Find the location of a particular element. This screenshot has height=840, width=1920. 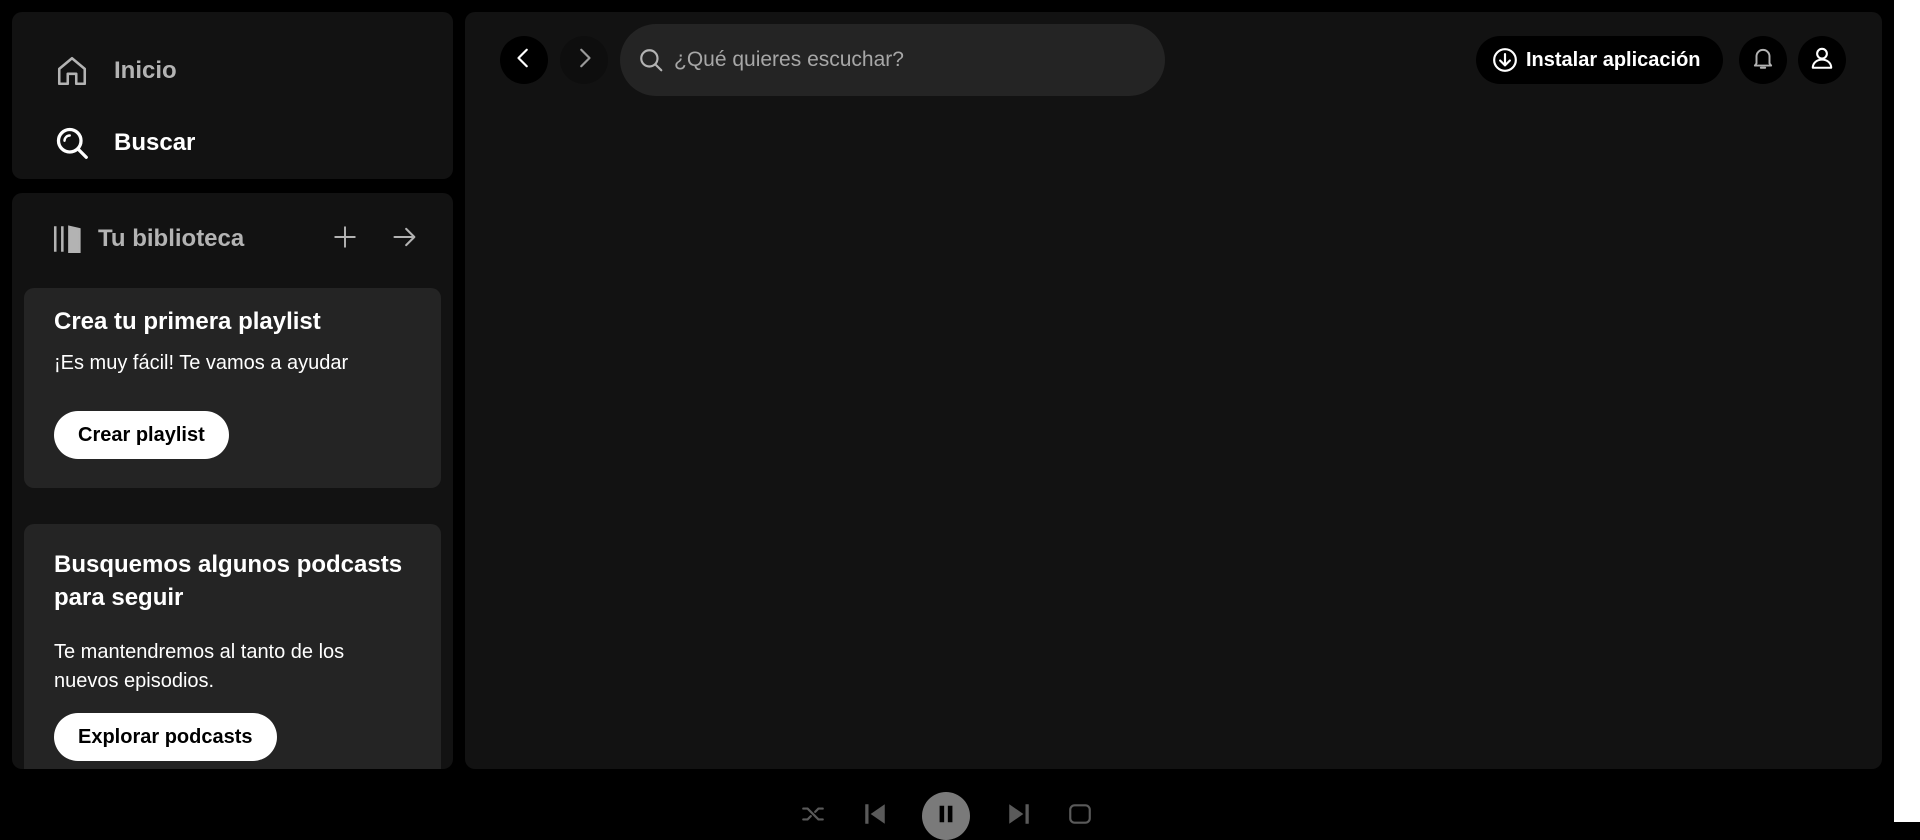

pause-icon is located at coordinates (946, 816).